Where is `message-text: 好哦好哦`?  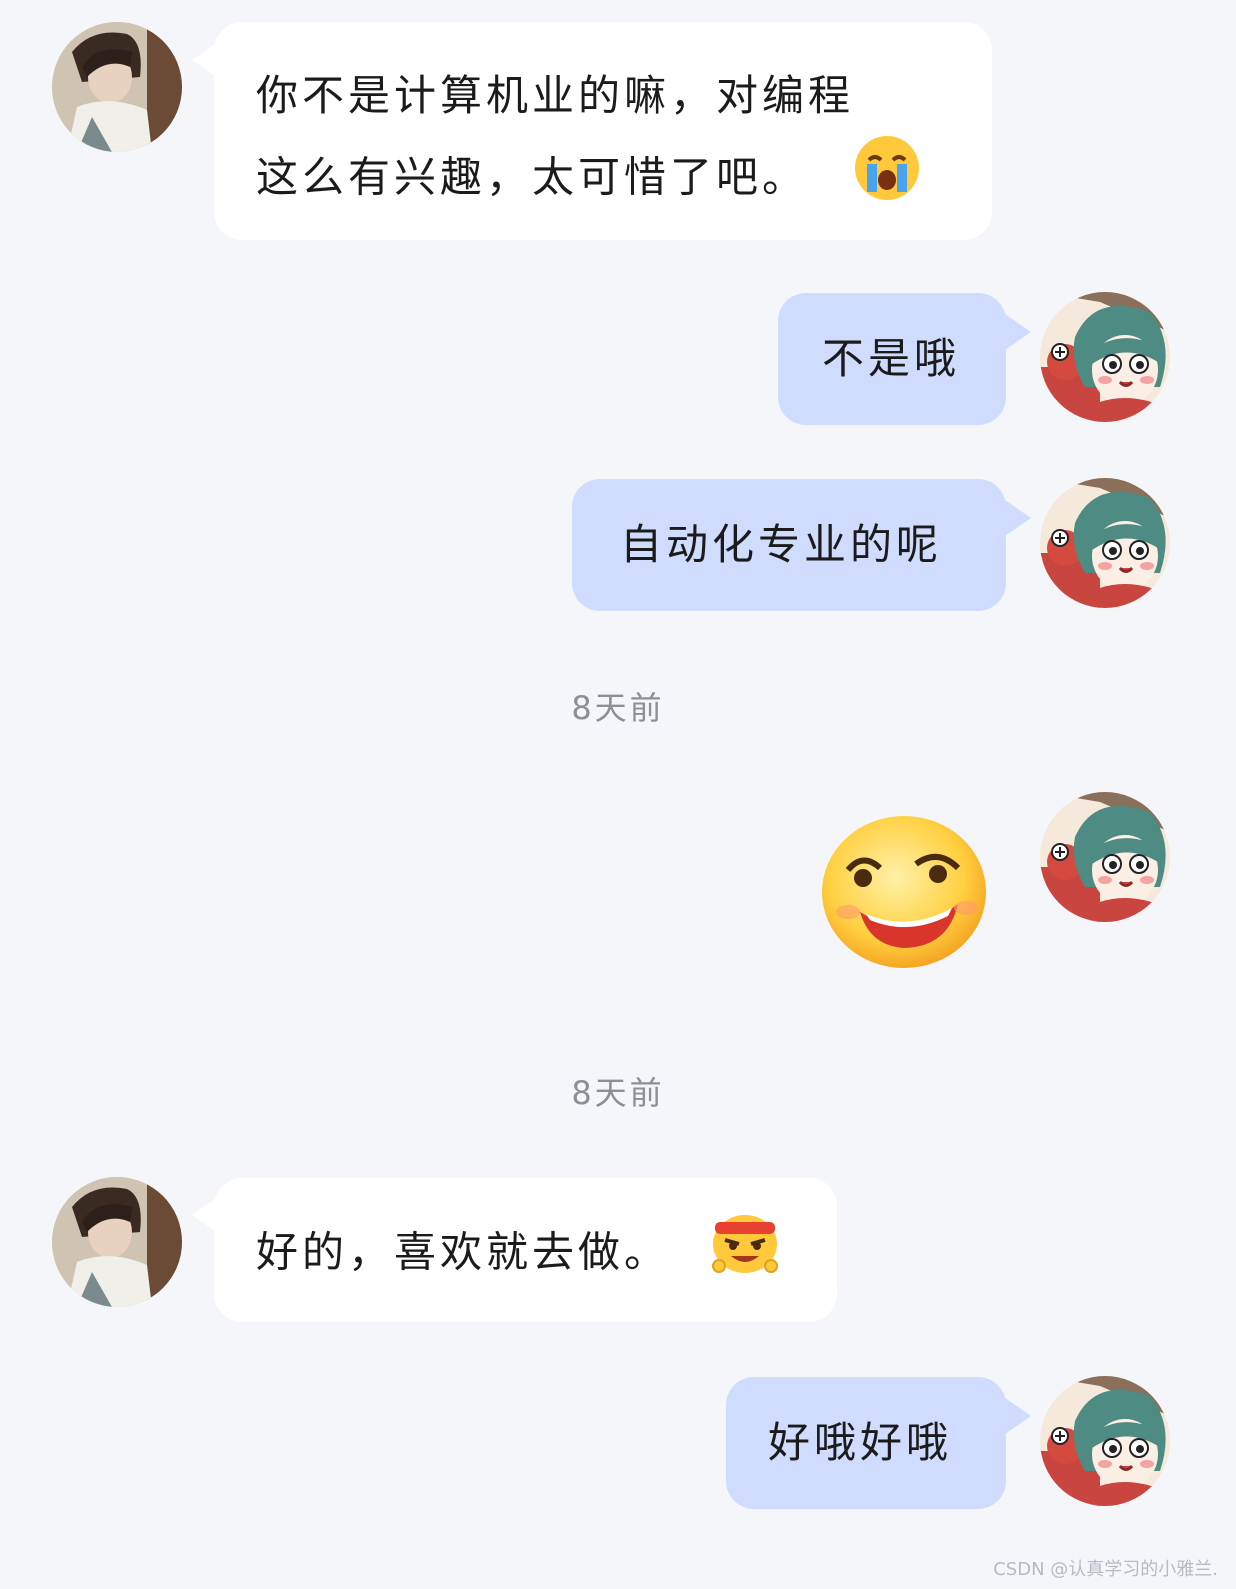
message-text: 好哦好哦 is located at coordinates (860, 1442).